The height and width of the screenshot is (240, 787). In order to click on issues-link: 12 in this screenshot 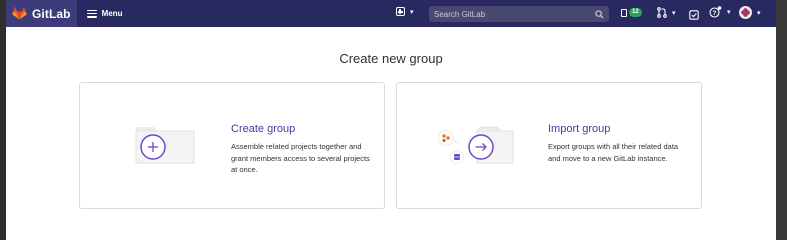, I will do `click(631, 12)`.